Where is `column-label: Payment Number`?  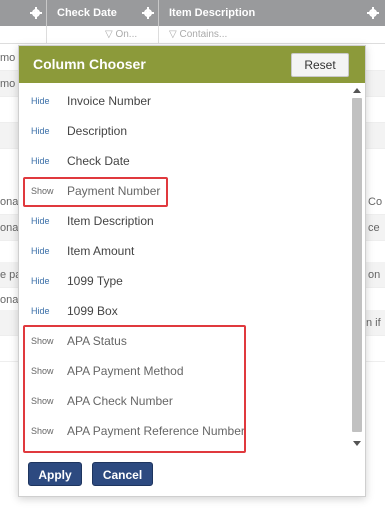
column-label: Payment Number is located at coordinates (114, 191).